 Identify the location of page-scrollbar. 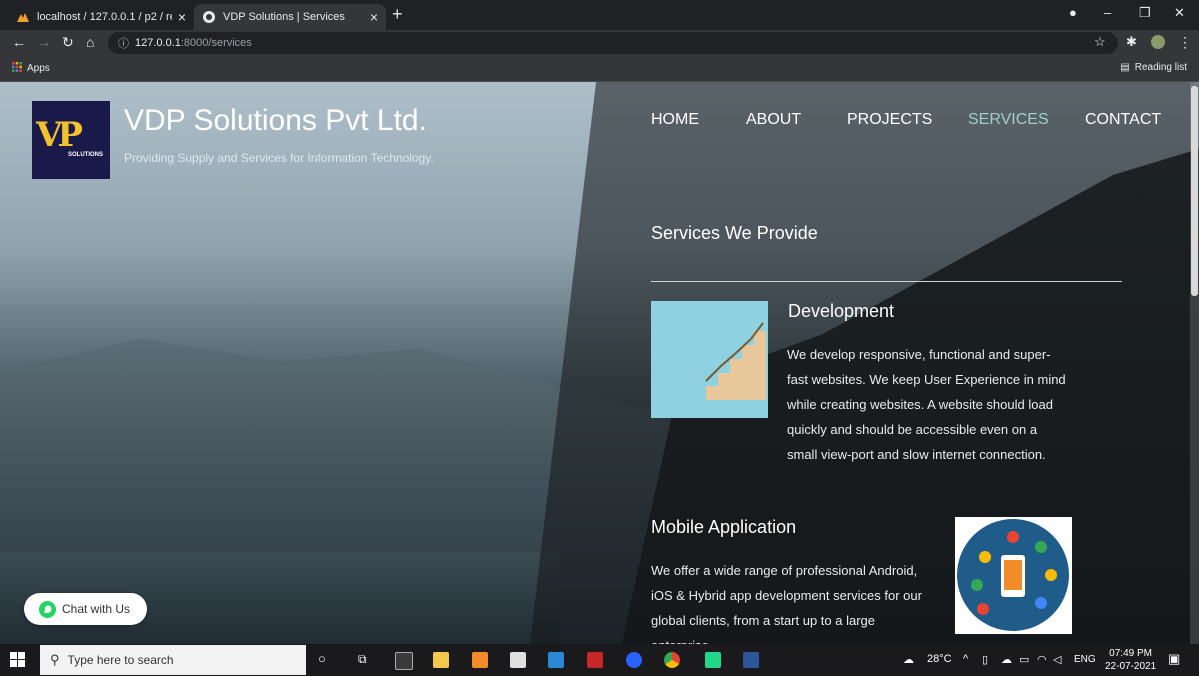
(1194, 363).